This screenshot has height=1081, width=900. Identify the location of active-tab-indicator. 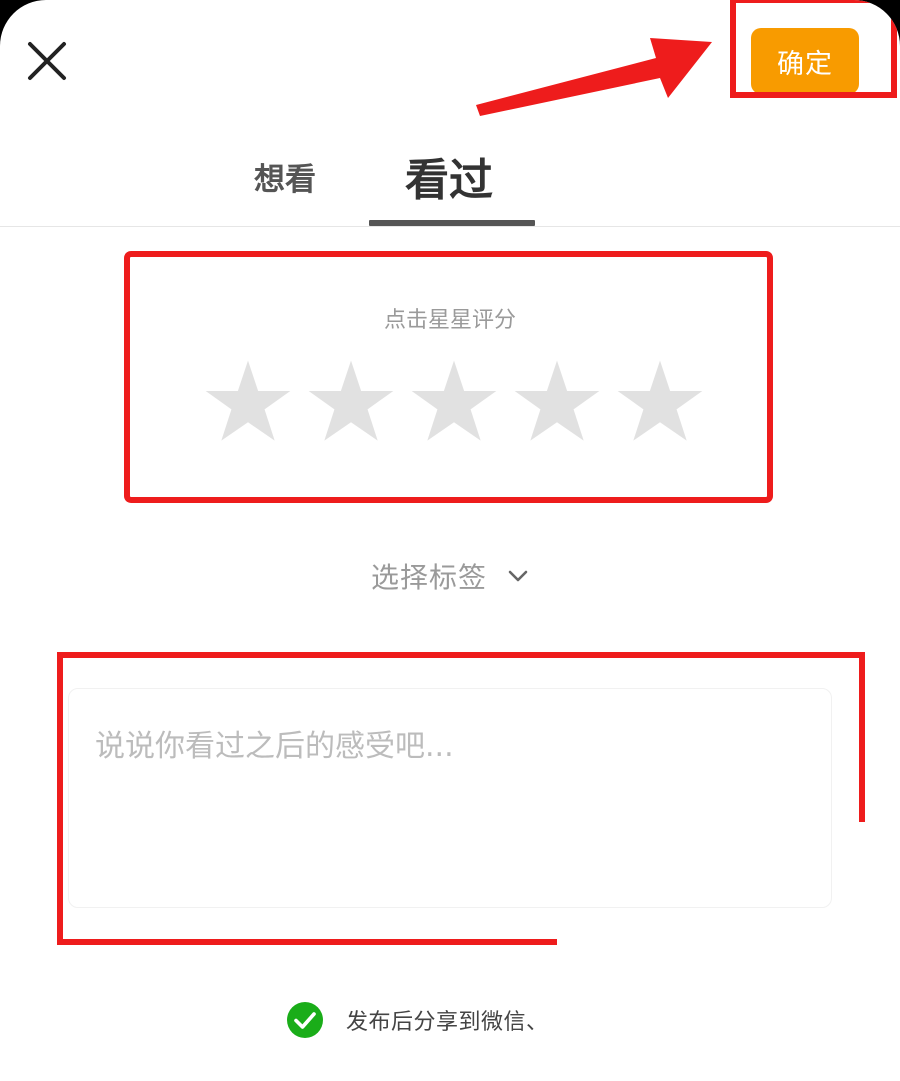
(452, 223).